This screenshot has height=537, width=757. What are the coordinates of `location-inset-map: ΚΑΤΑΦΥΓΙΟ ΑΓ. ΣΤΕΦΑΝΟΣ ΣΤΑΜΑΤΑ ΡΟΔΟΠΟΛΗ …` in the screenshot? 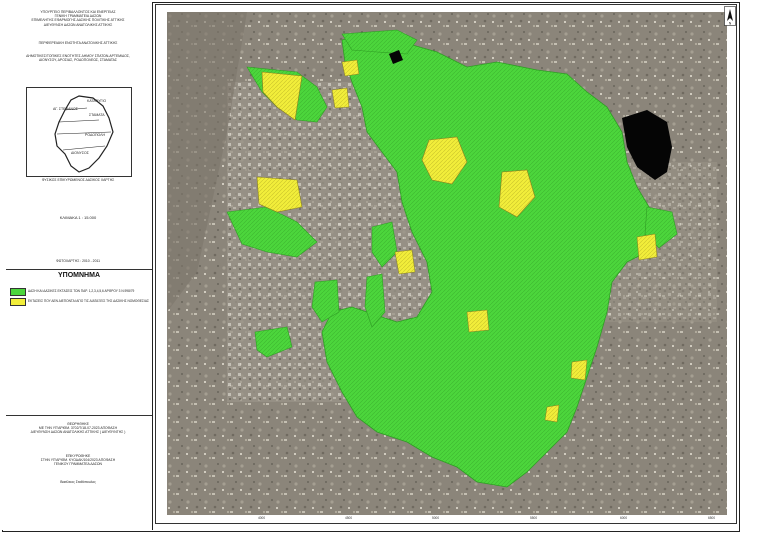 It's located at (79, 132).